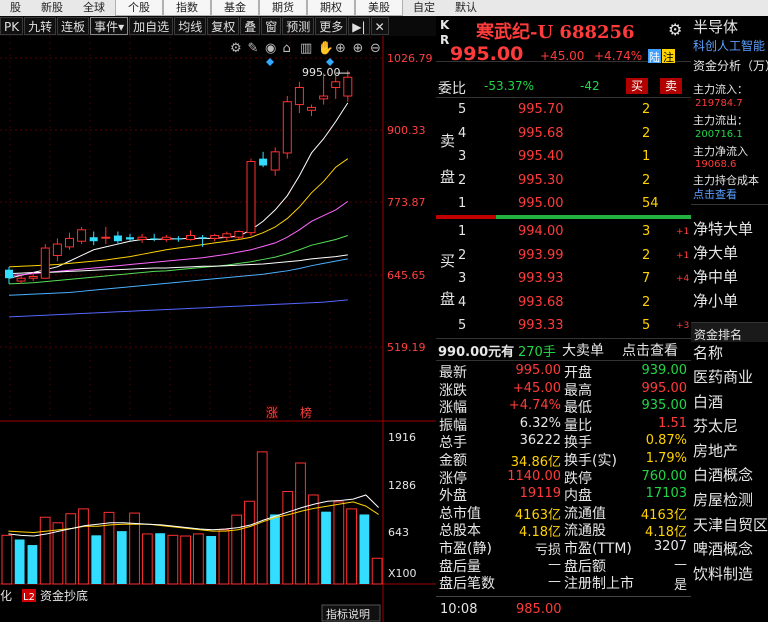  Describe the element at coordinates (406, 347) in the screenshot. I see `price-axis-label: 519.19` at that location.